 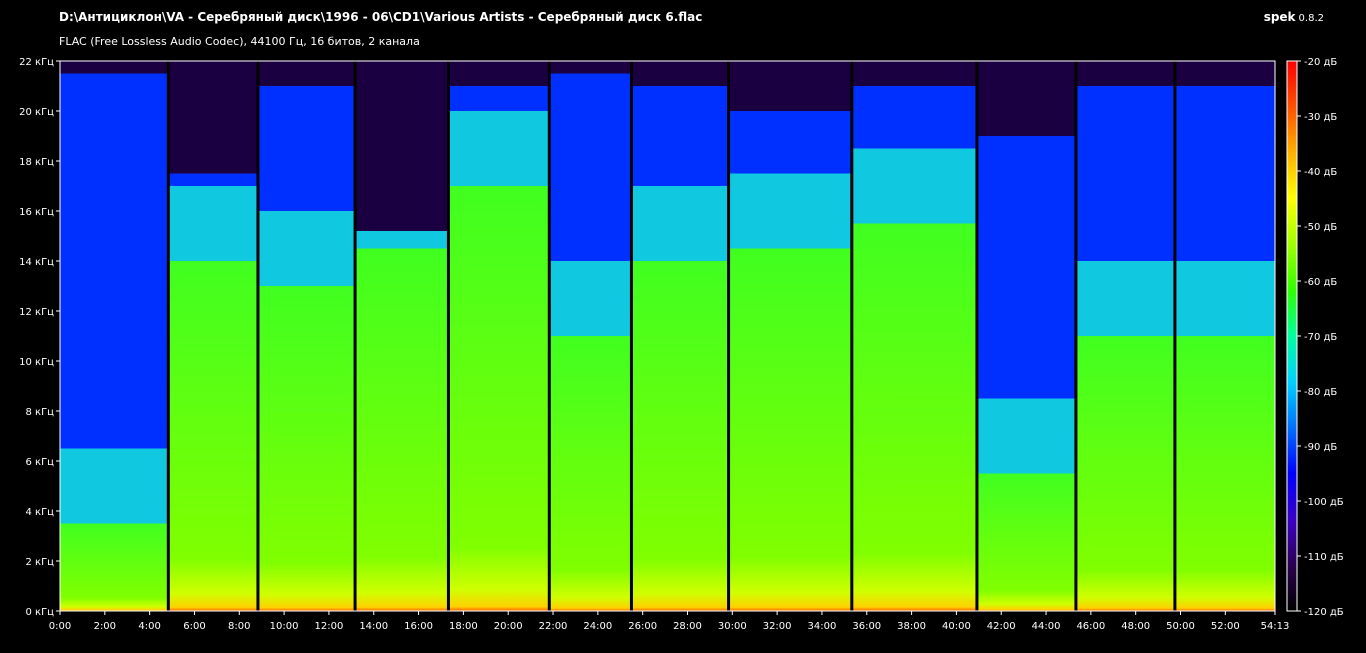 What do you see at coordinates (40, 612) in the screenshot?
I see `y-tick-label: 0 кГц` at bounding box center [40, 612].